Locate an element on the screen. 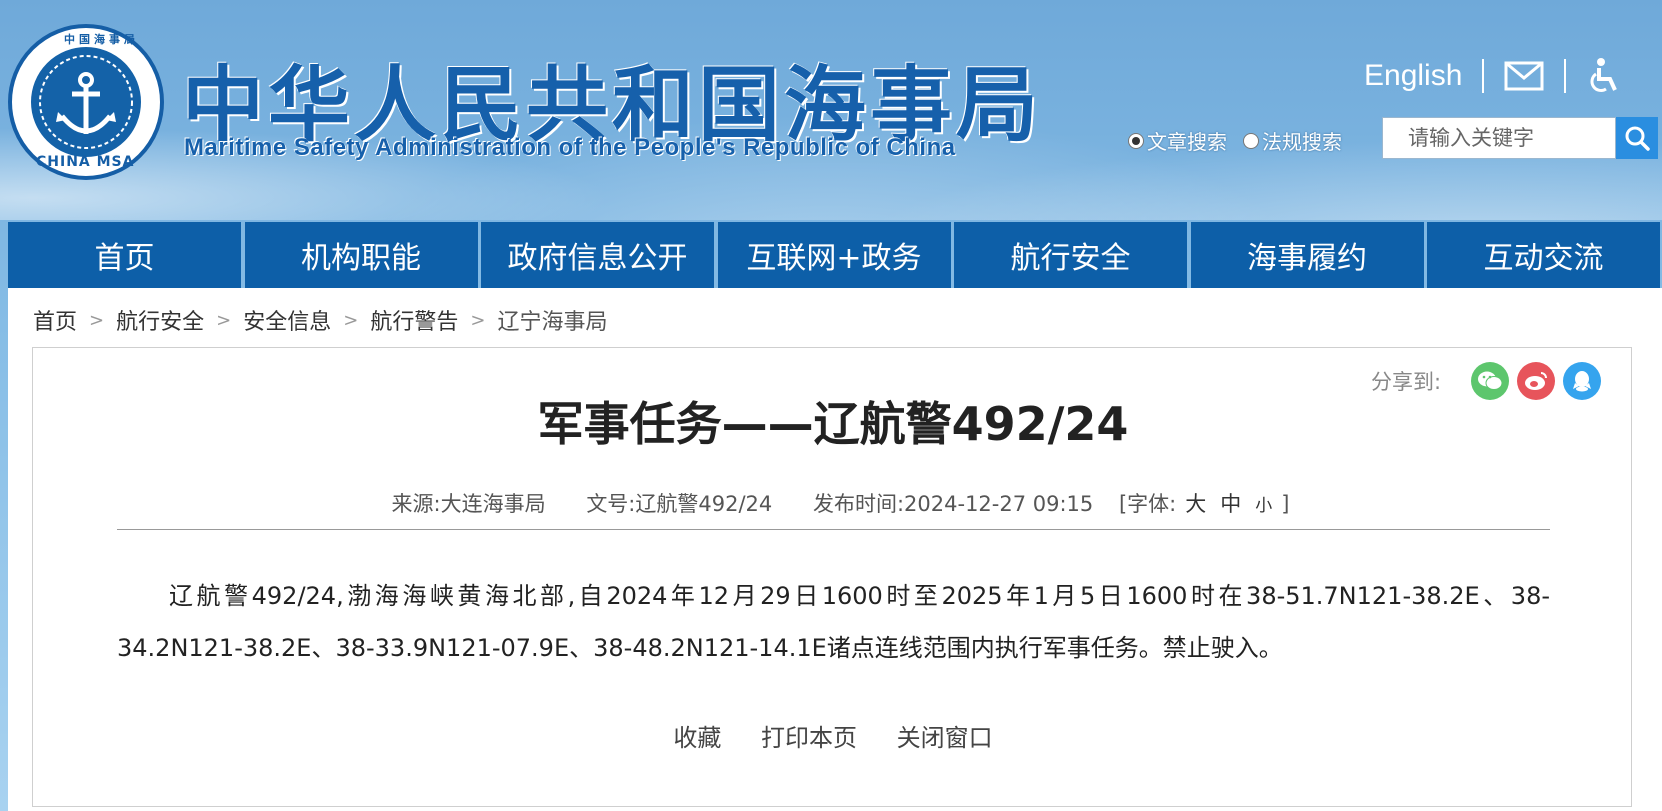  search-button is located at coordinates (1637, 138).